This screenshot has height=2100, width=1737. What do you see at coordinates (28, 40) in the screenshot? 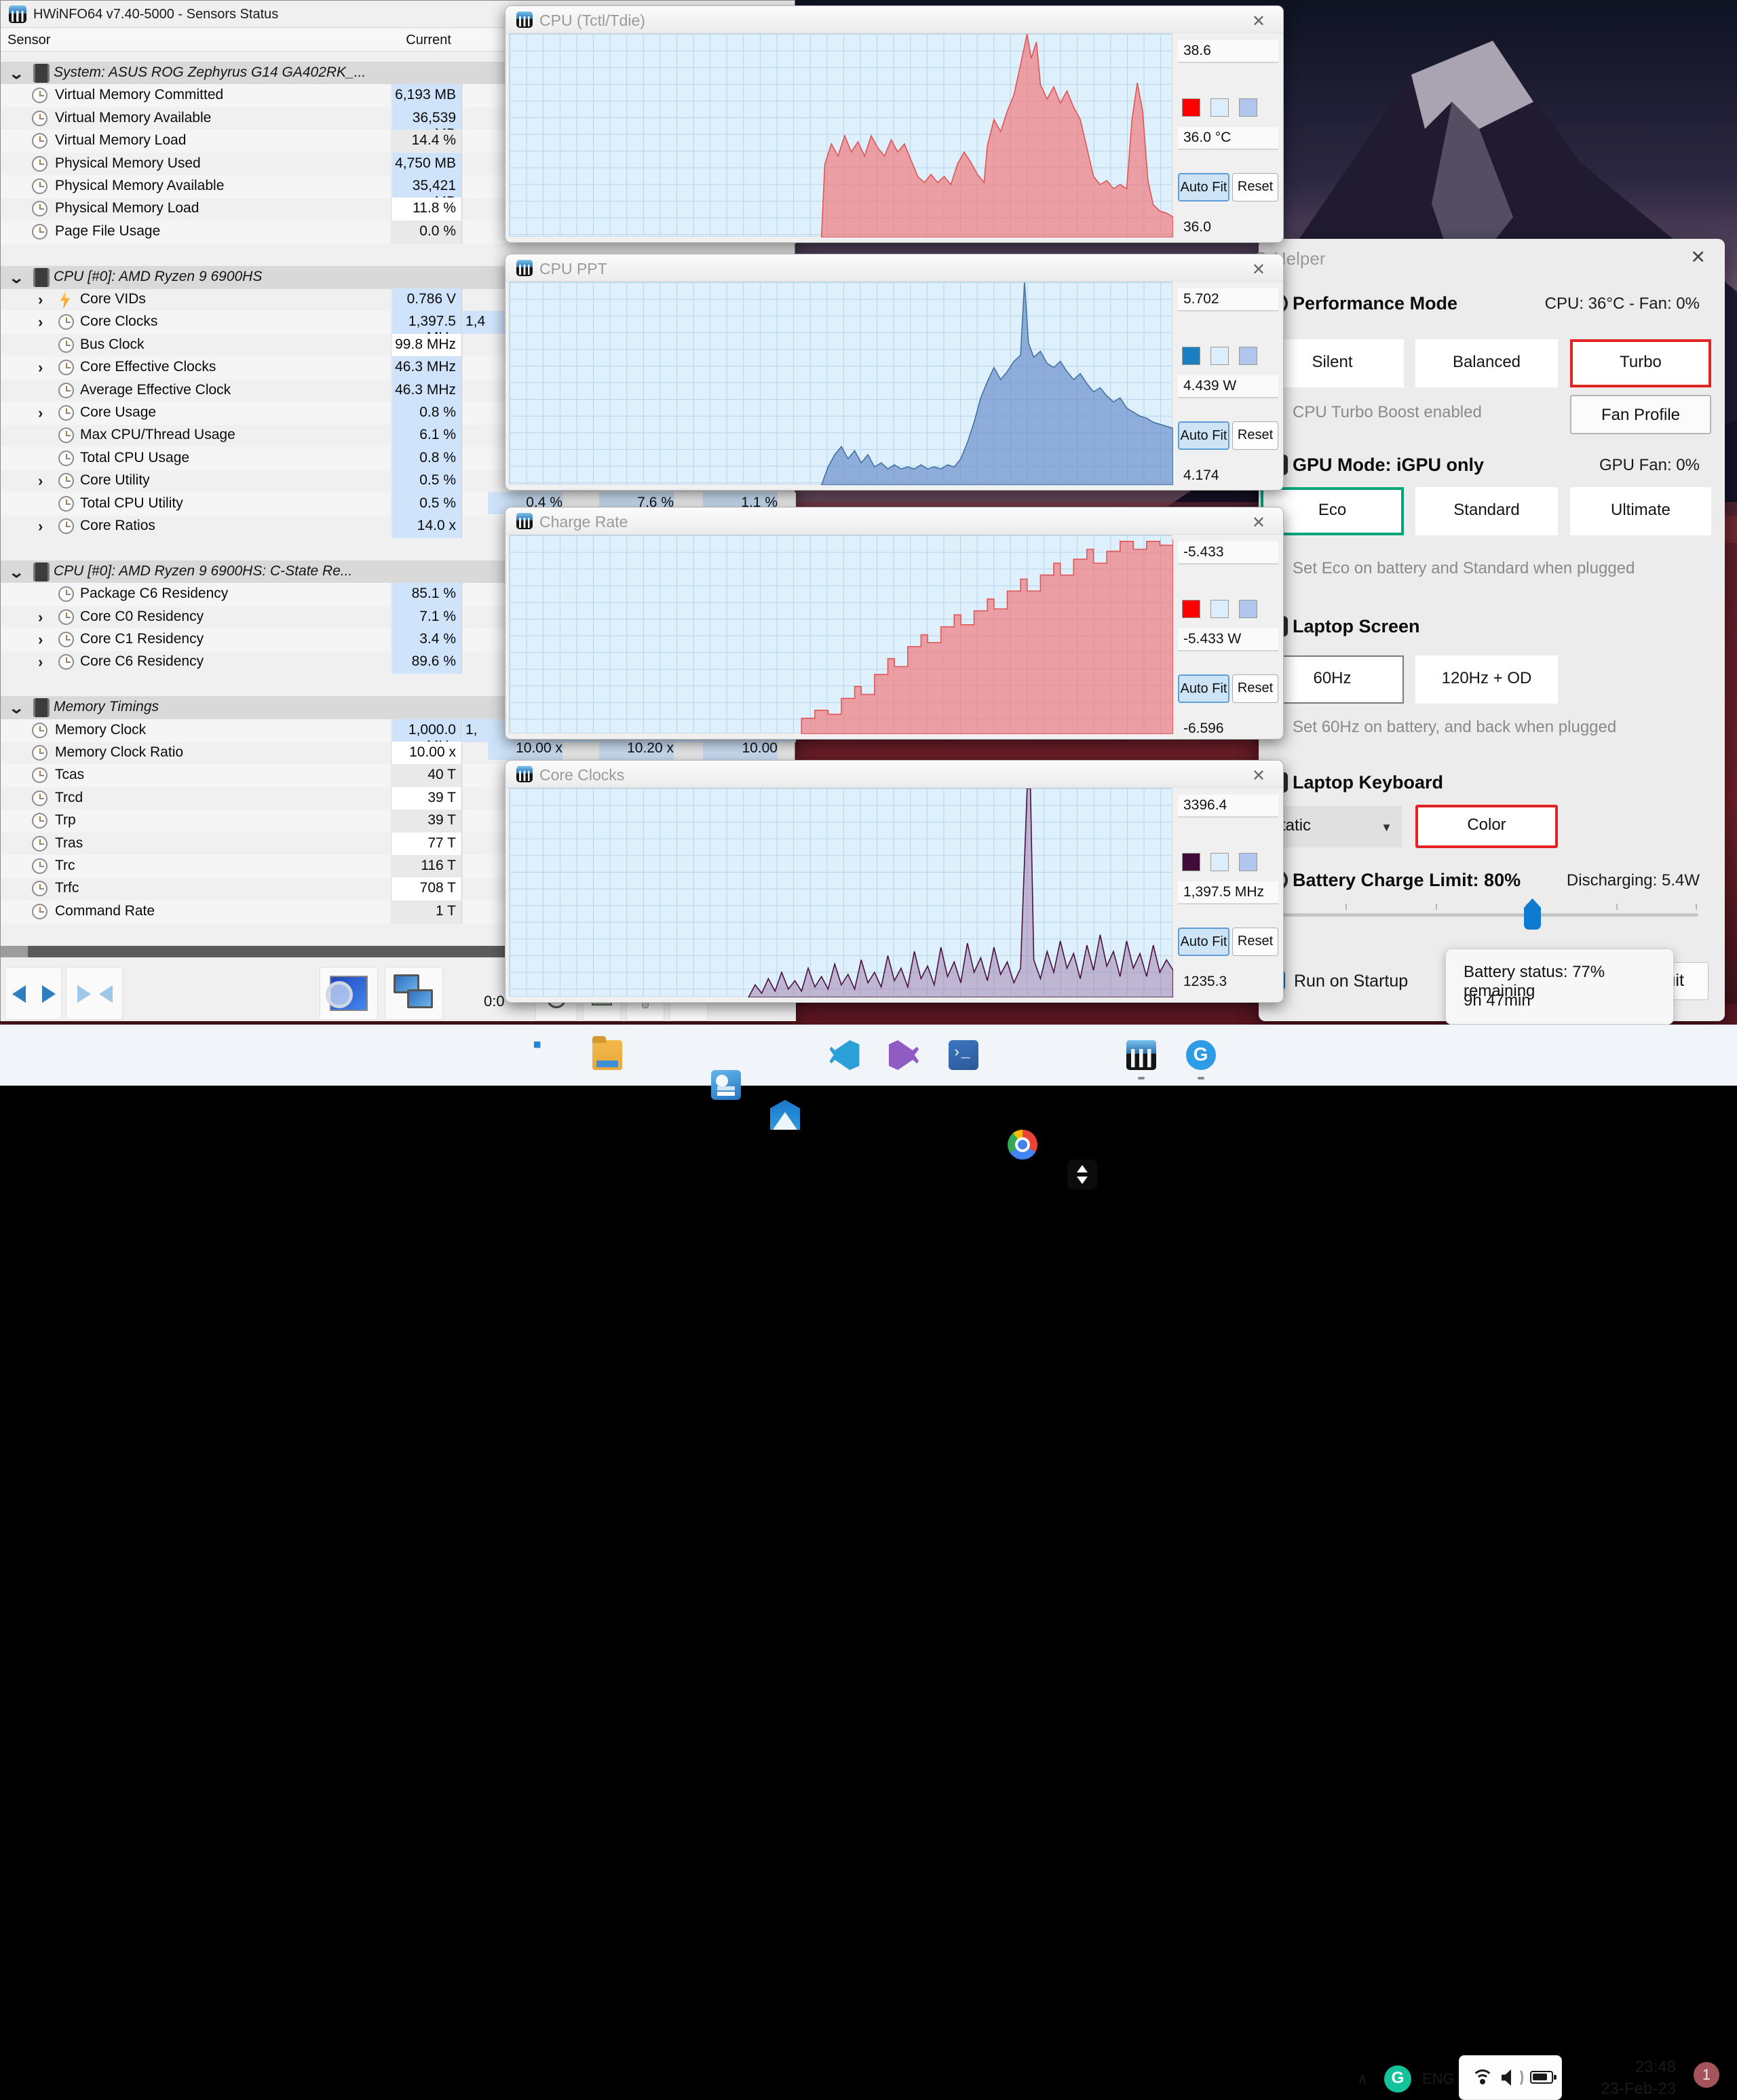
I see `column-header-sensor: Sensor` at bounding box center [28, 40].